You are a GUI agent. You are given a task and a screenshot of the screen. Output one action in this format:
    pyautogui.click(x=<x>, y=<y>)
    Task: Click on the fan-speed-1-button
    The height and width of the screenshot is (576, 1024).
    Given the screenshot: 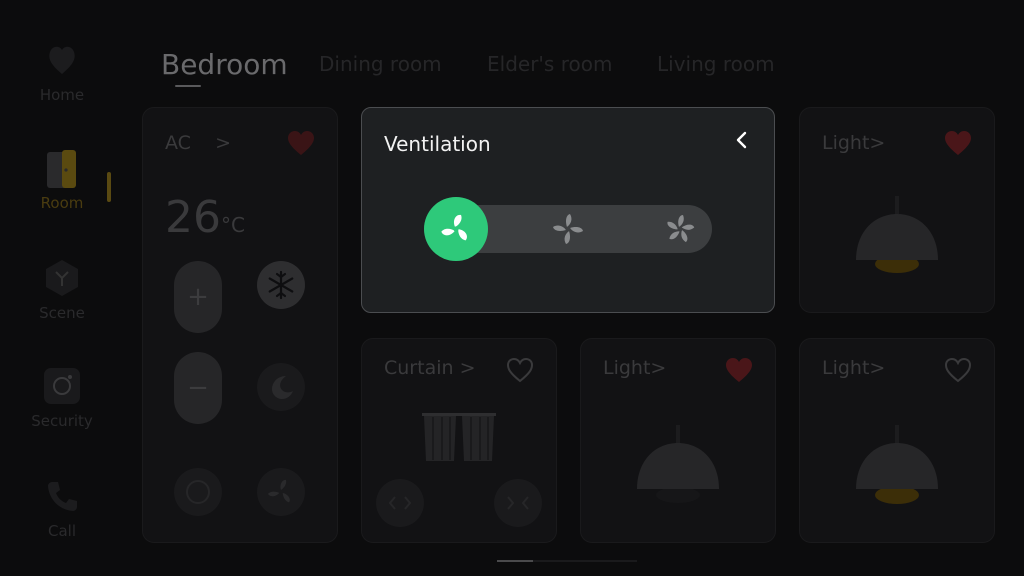 What is the action you would take?
    pyautogui.click(x=456, y=229)
    